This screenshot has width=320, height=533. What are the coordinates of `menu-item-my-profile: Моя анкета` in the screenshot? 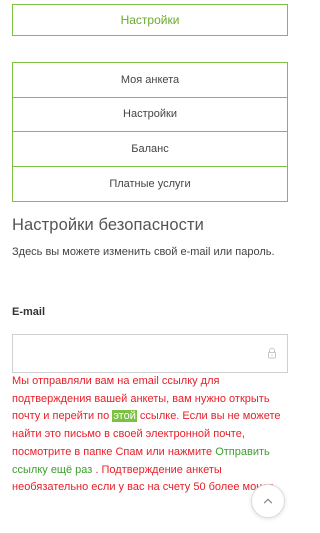 It's located at (150, 80).